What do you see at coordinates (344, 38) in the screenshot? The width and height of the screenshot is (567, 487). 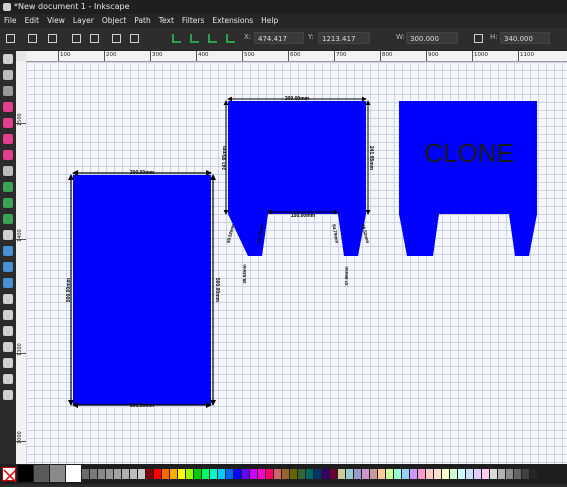 I see `y-field: 1213.417` at bounding box center [344, 38].